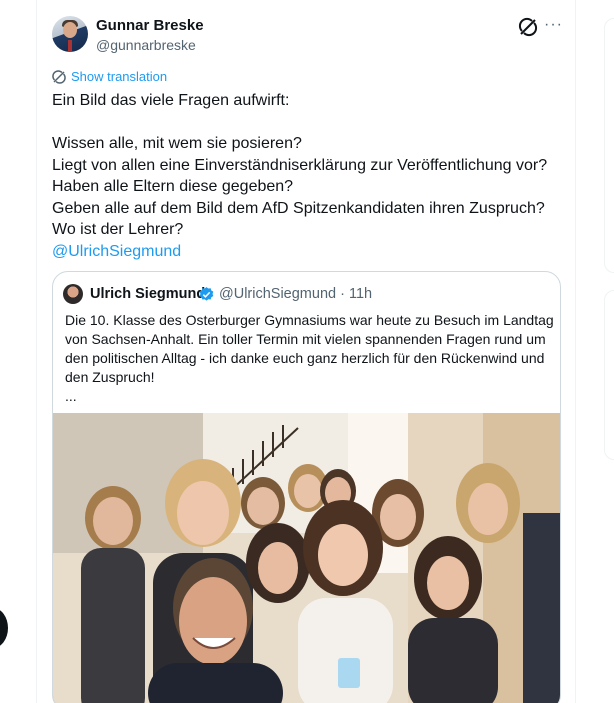  I want to click on mention-link: @UlrichSiegmund, so click(312, 252).